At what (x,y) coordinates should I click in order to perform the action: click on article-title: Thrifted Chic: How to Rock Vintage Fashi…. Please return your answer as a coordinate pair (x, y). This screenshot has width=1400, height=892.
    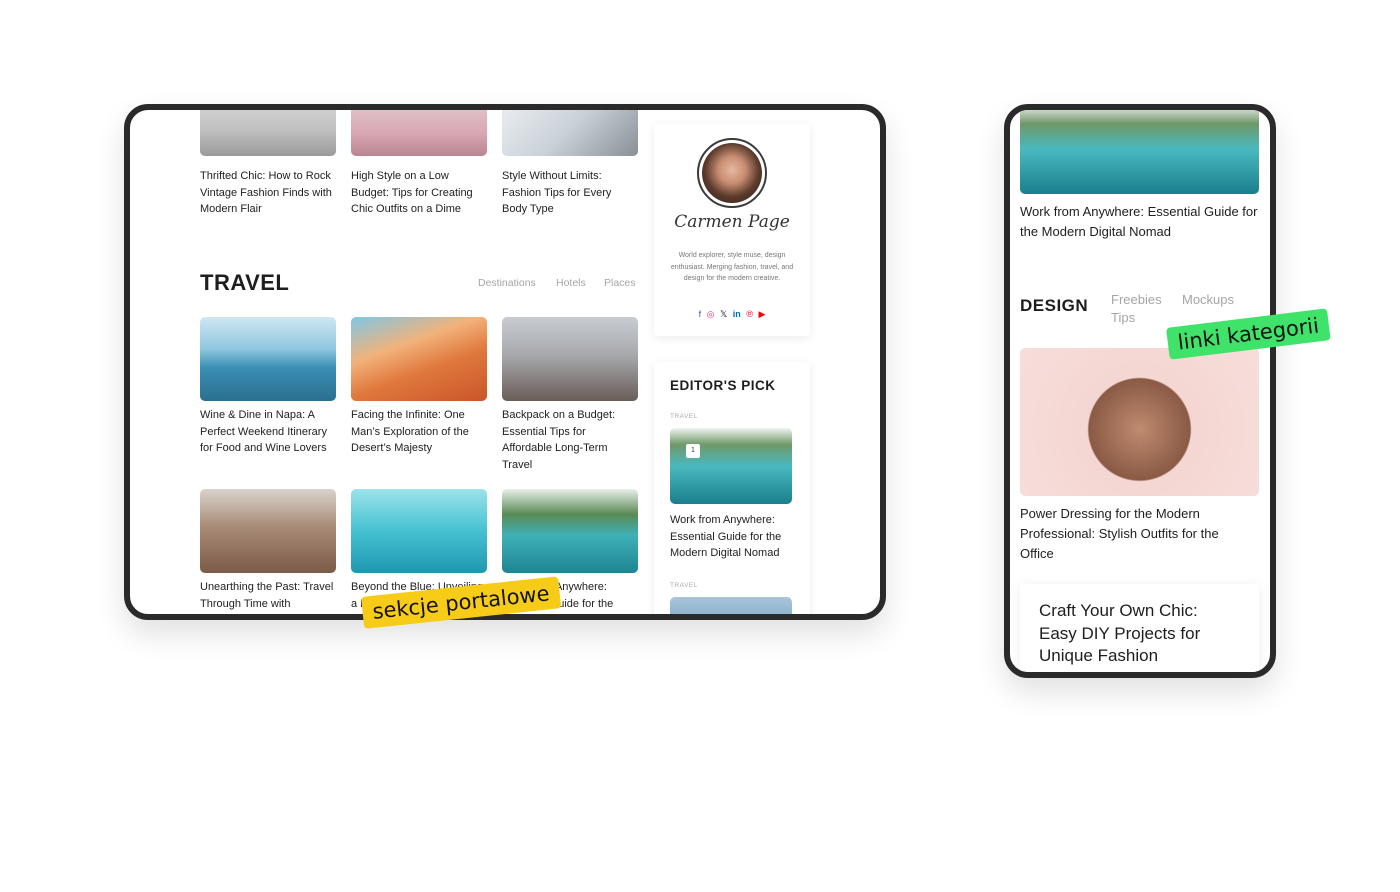
    Looking at the image, I should click on (270, 193).